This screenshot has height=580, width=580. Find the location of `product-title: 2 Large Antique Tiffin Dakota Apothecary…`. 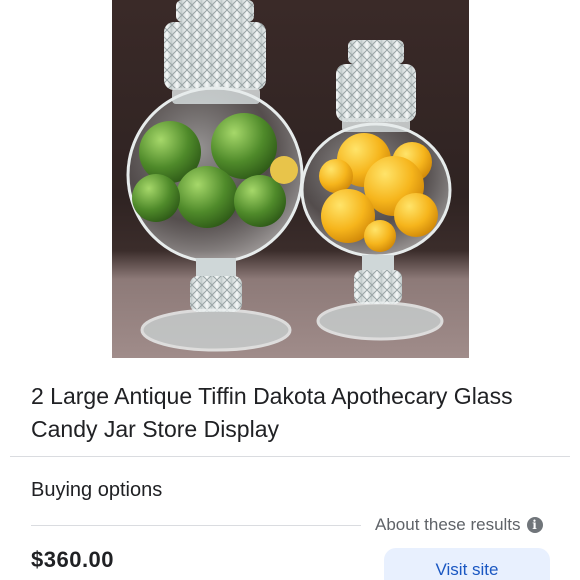

product-title: 2 Large Antique Tiffin Dakota Apothecary… is located at coordinates (296, 413).